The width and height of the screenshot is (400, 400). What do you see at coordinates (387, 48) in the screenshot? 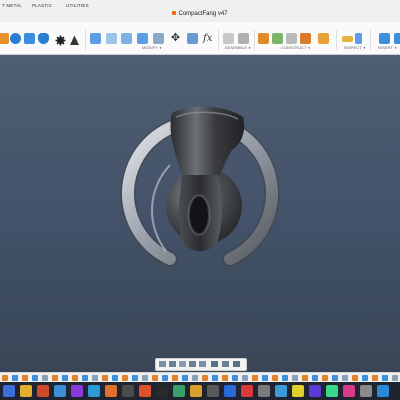
I see `insert-menu: INSERT▼` at bounding box center [387, 48].